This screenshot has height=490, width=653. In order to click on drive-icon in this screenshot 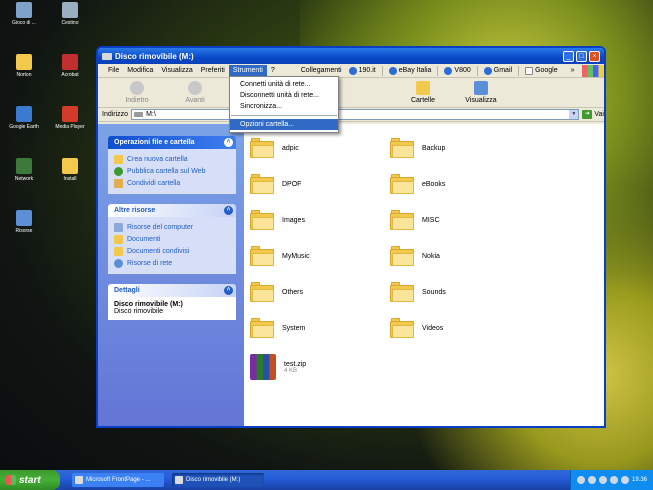, I will do `click(107, 56)`.